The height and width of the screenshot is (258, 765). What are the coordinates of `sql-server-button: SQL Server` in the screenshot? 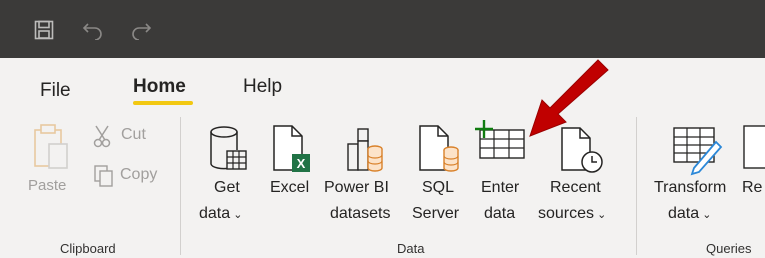 It's located at (439, 173).